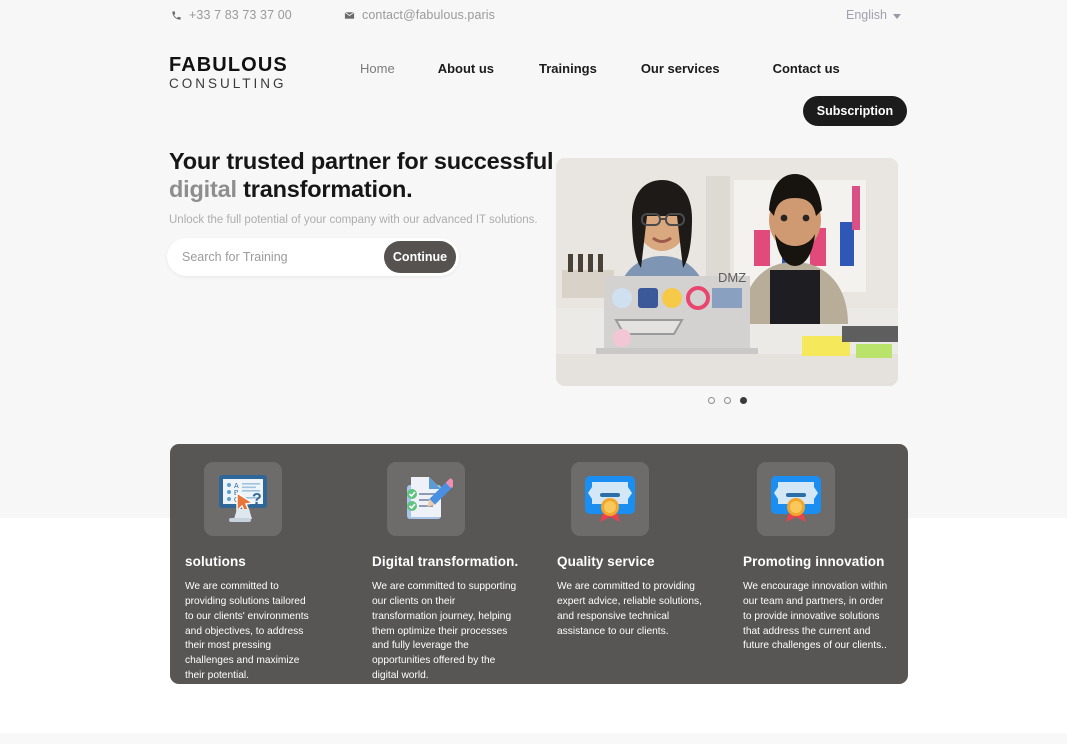  I want to click on contact-phone-text: +33 7 83 73 37 00, so click(240, 15).